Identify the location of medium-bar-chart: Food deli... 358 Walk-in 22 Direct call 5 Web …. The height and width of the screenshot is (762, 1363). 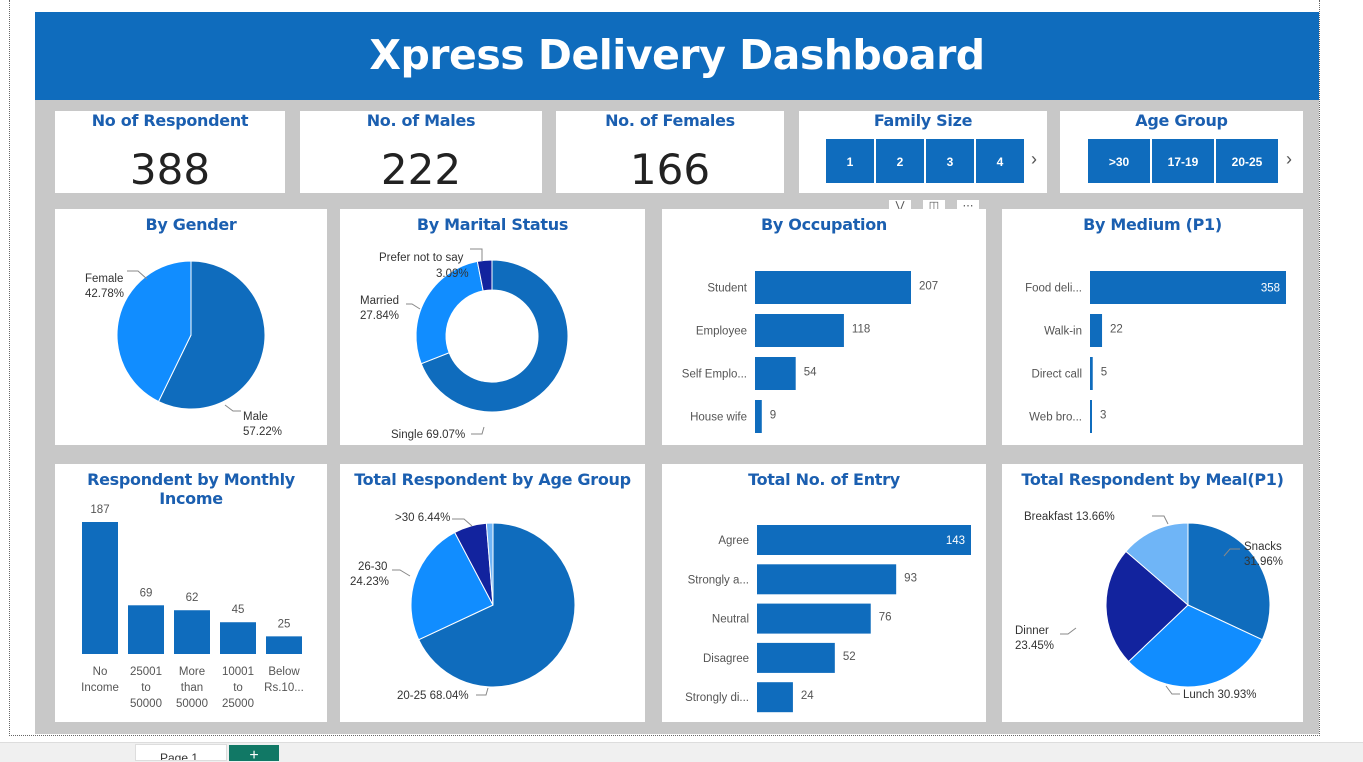
(1155, 352).